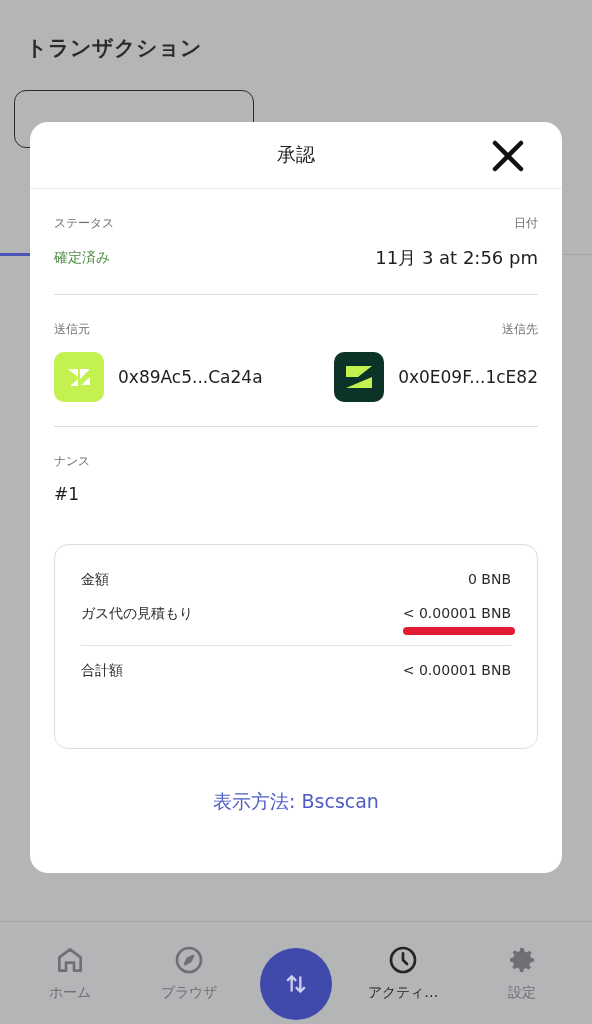 The height and width of the screenshot is (1024, 592). I want to click on nav-tab: 設定, so click(522, 973).